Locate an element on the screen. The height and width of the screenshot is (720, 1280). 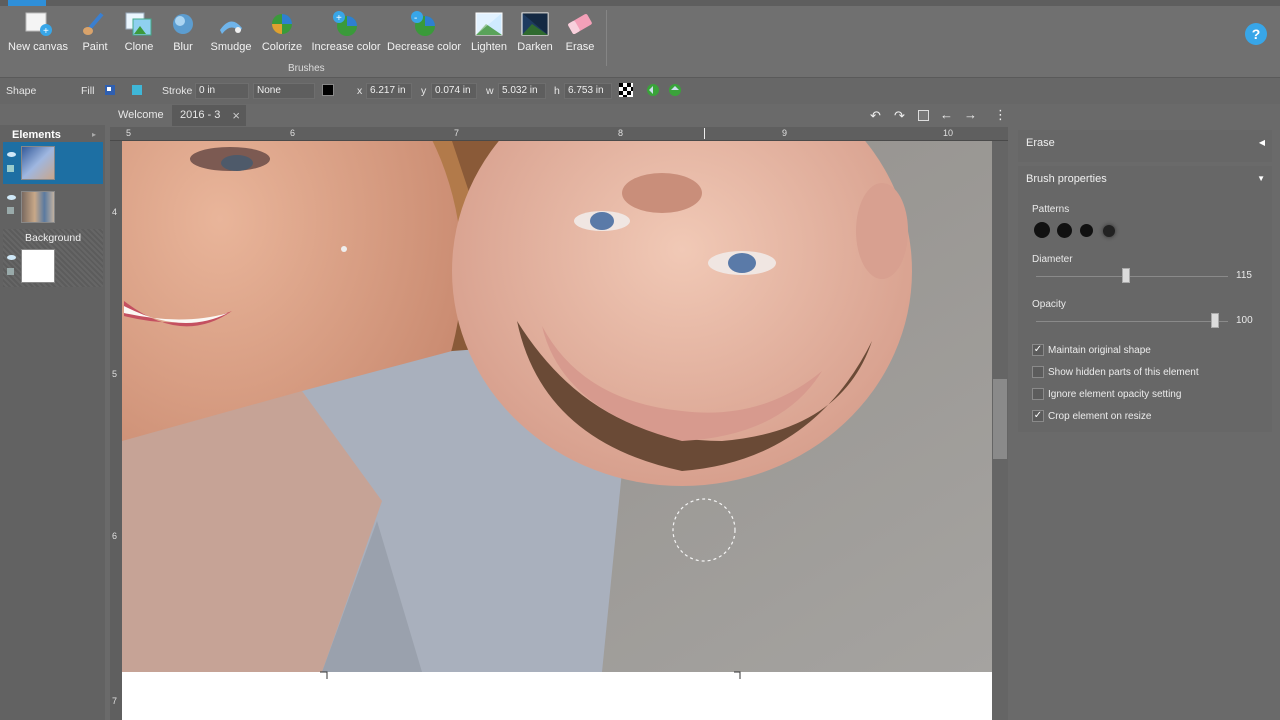
forward-arrow-icon: → is located at coordinates (970, 114).